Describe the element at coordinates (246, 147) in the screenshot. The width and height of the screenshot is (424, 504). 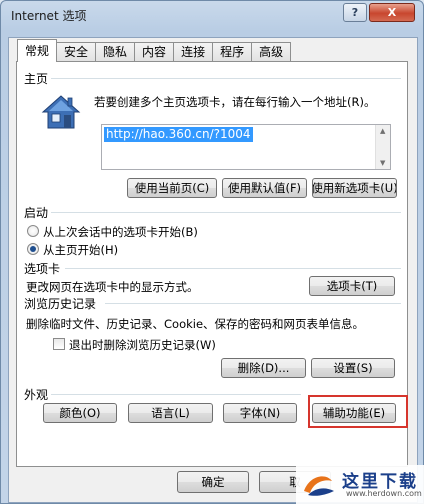
I see `homepage-url-textarea: http://hao.360.cn/?1004 ▲ ▼` at that location.